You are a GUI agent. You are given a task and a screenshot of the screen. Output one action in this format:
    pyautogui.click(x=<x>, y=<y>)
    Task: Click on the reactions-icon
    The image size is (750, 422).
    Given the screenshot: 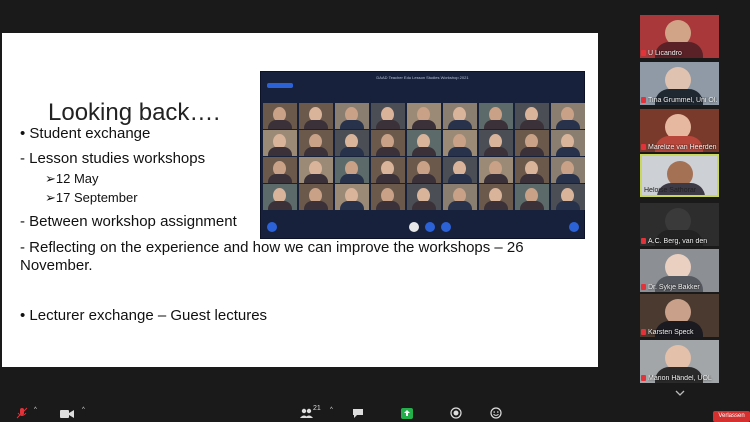 What is the action you would take?
    pyautogui.click(x=496, y=413)
    